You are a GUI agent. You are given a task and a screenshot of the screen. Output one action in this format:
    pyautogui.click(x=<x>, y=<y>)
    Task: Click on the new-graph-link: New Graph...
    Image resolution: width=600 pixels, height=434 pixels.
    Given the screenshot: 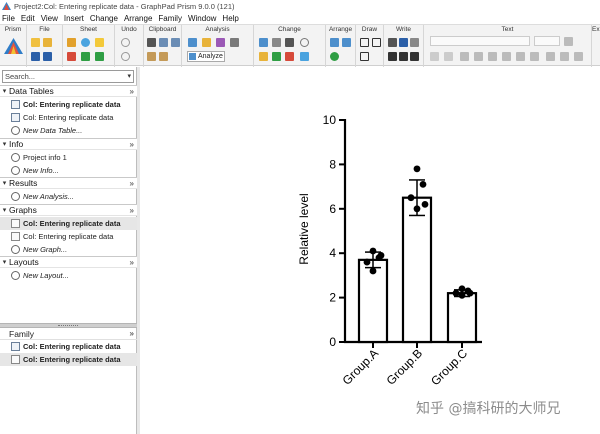 What is the action you would take?
    pyautogui.click(x=68, y=249)
    